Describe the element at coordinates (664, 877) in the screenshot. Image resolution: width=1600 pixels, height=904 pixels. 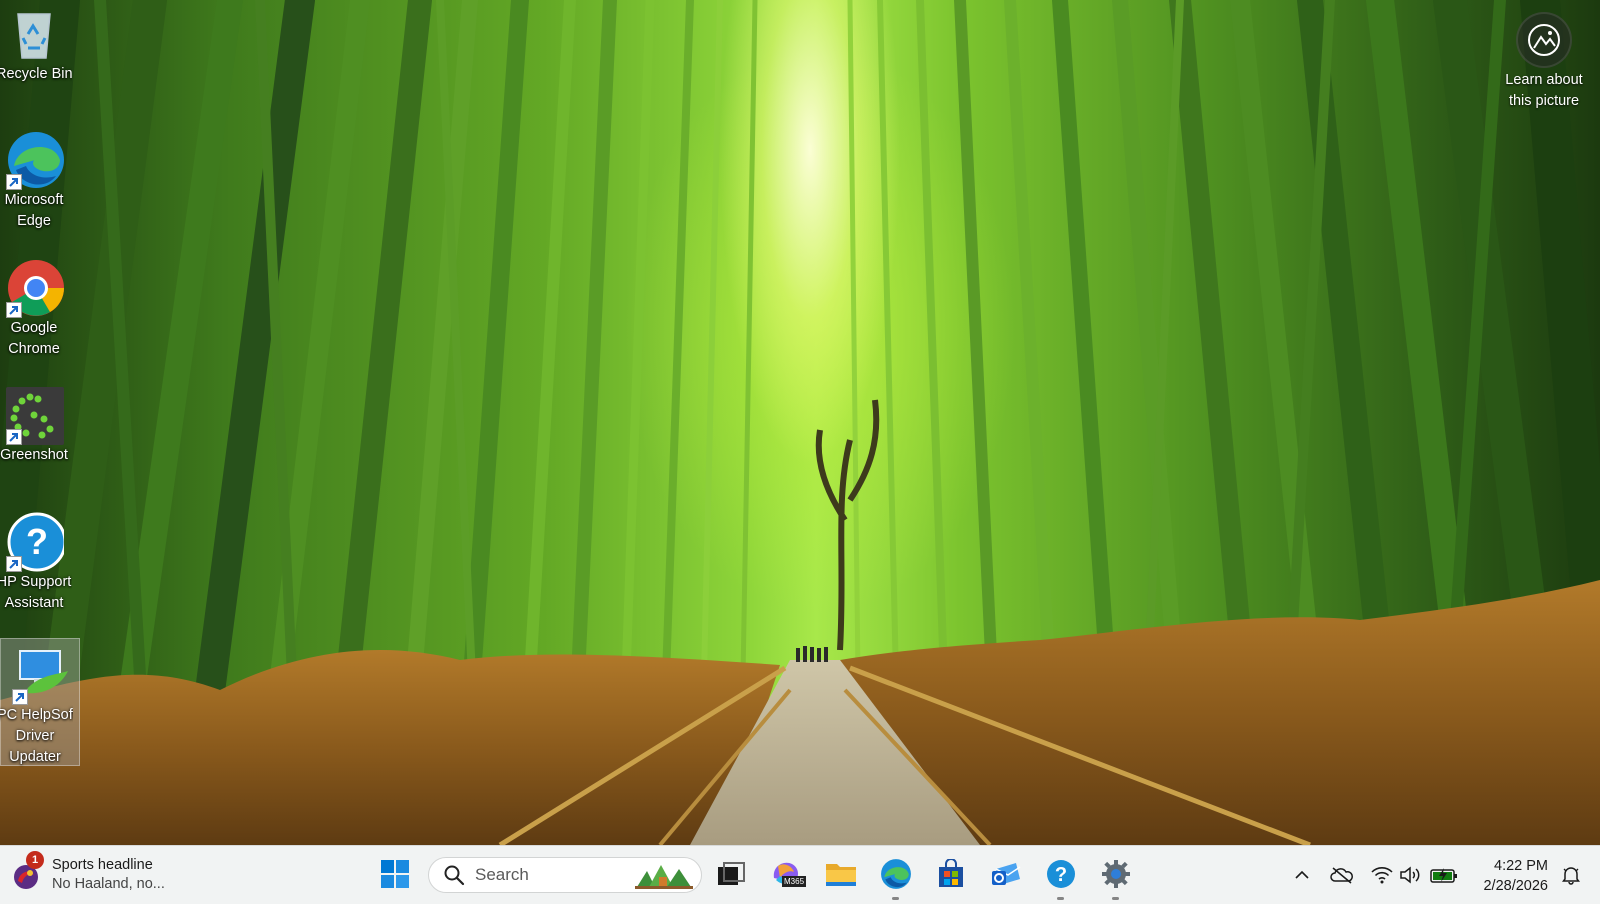
I see `search-highlight-icon` at that location.